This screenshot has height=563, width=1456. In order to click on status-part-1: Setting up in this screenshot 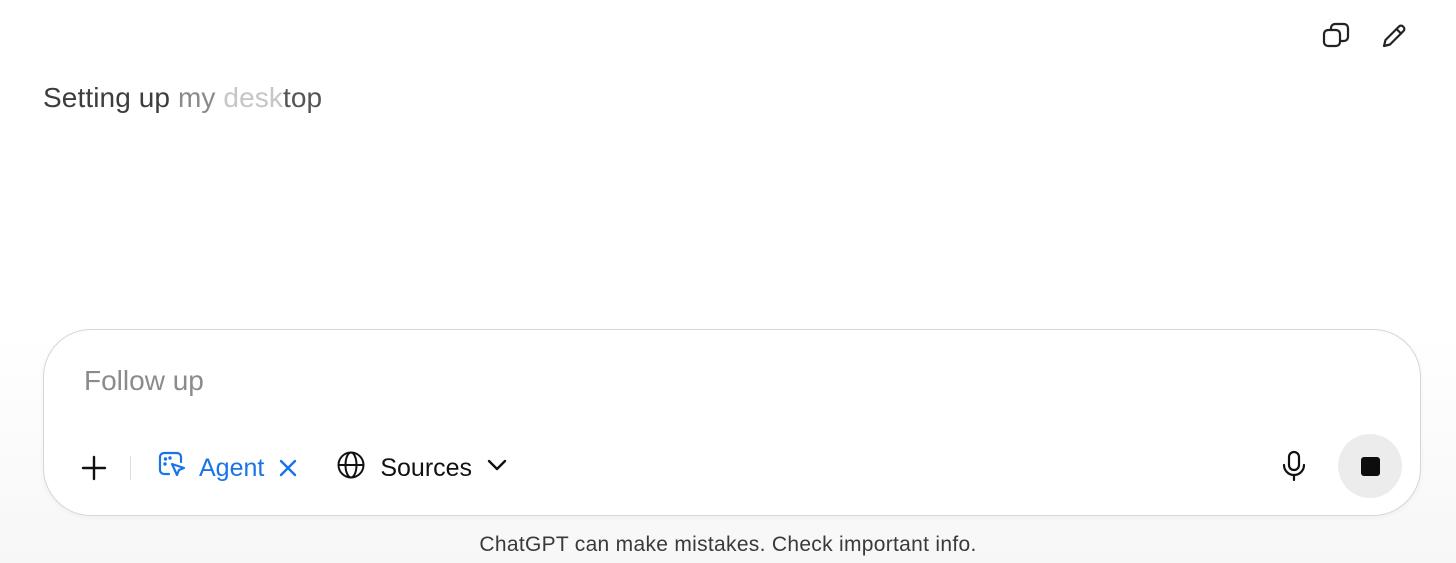, I will do `click(110, 97)`.